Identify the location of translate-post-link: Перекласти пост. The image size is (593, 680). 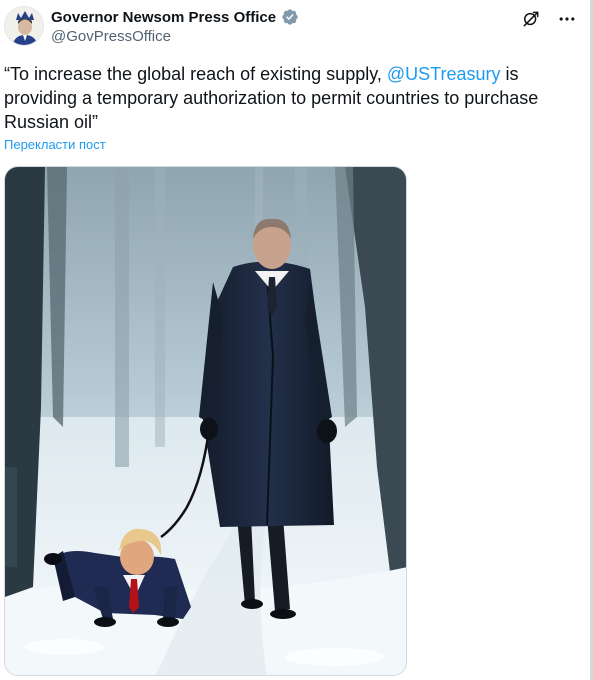
(55, 144).